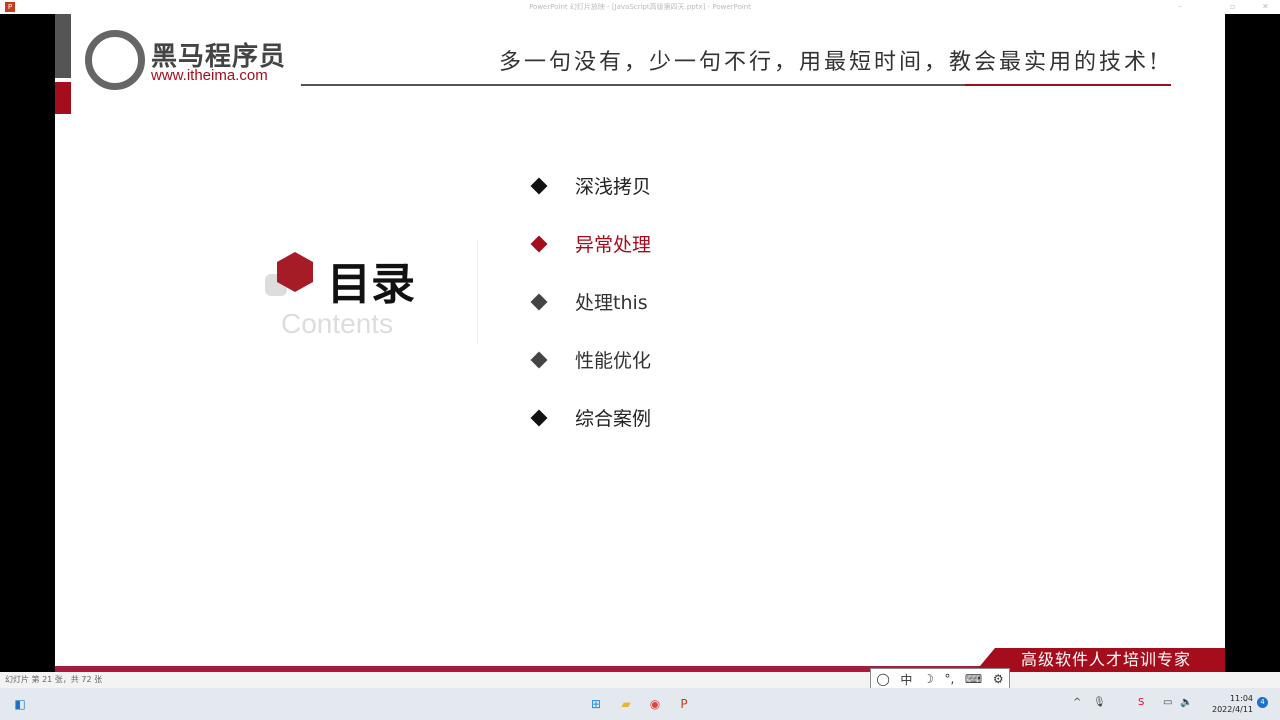 The image size is (1280, 720). What do you see at coordinates (928, 679) in the screenshot?
I see `moon-icon: ☽` at bounding box center [928, 679].